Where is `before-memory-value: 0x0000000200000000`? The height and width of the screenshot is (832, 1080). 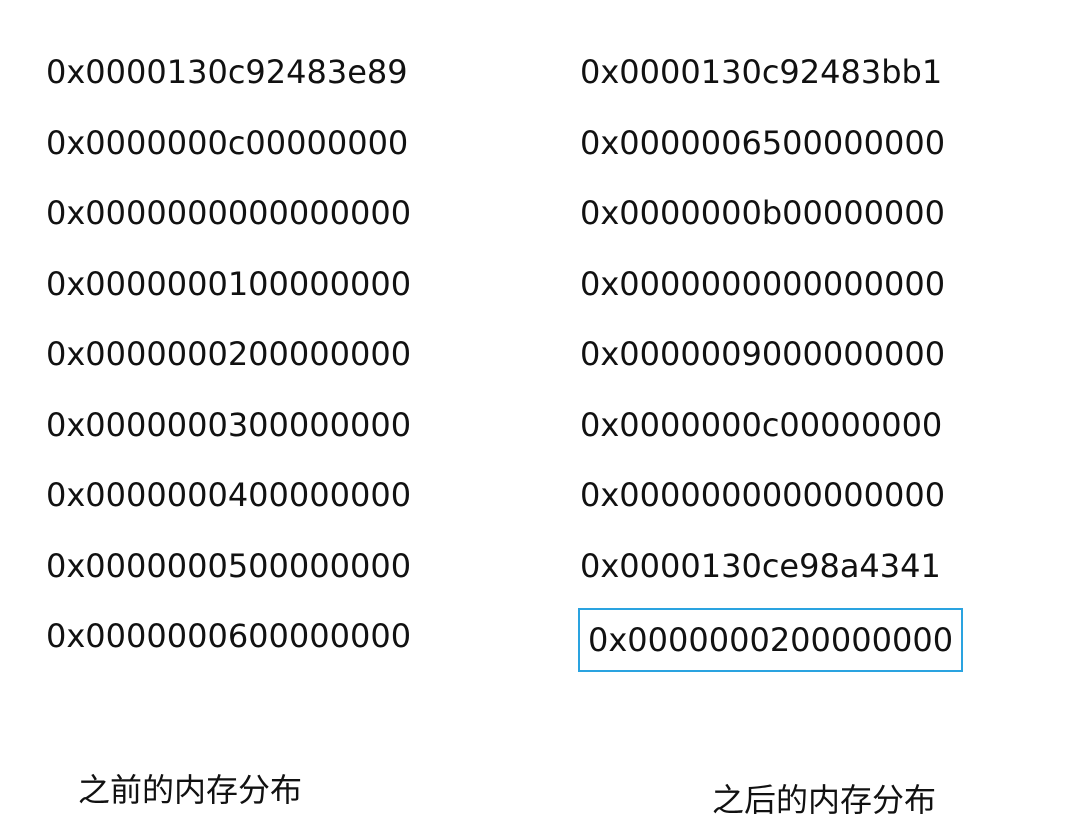
before-memory-value: 0x0000000200000000 is located at coordinates (229, 354).